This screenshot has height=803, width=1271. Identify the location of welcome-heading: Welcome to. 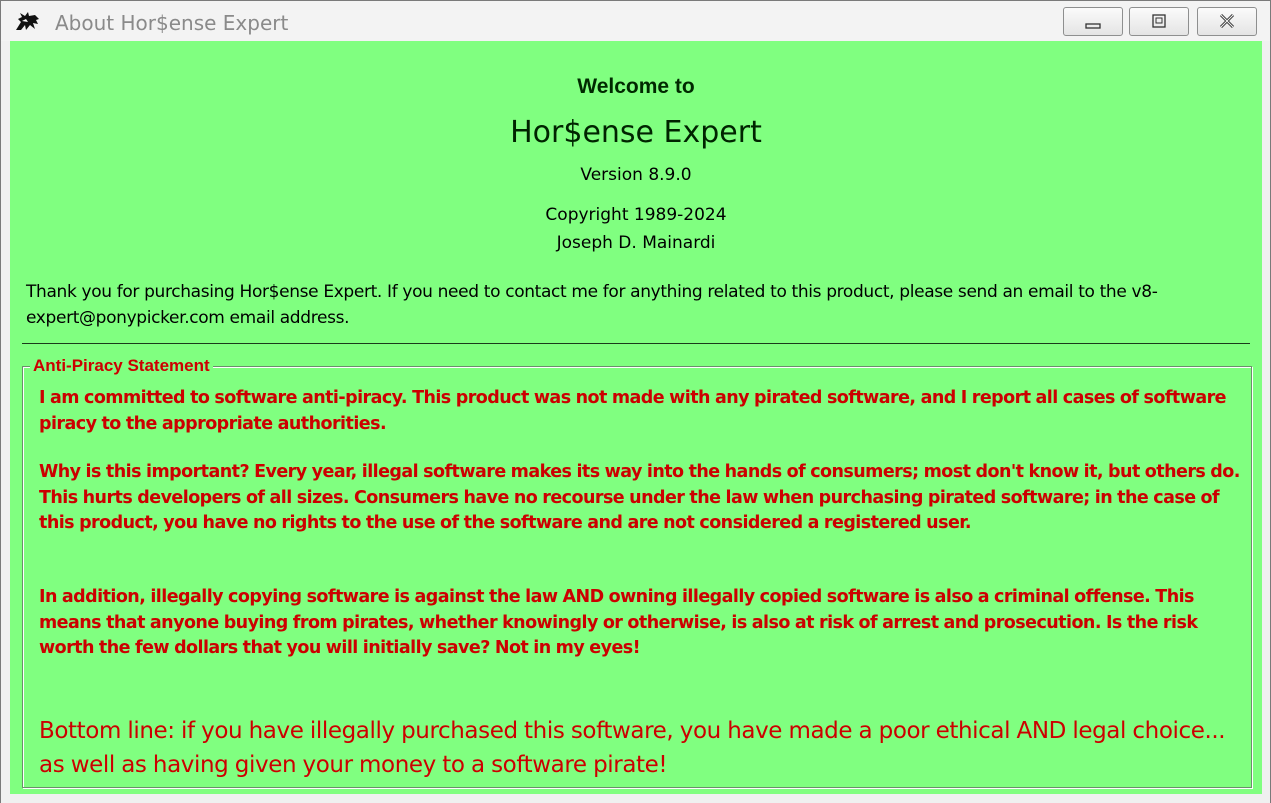
(636, 86).